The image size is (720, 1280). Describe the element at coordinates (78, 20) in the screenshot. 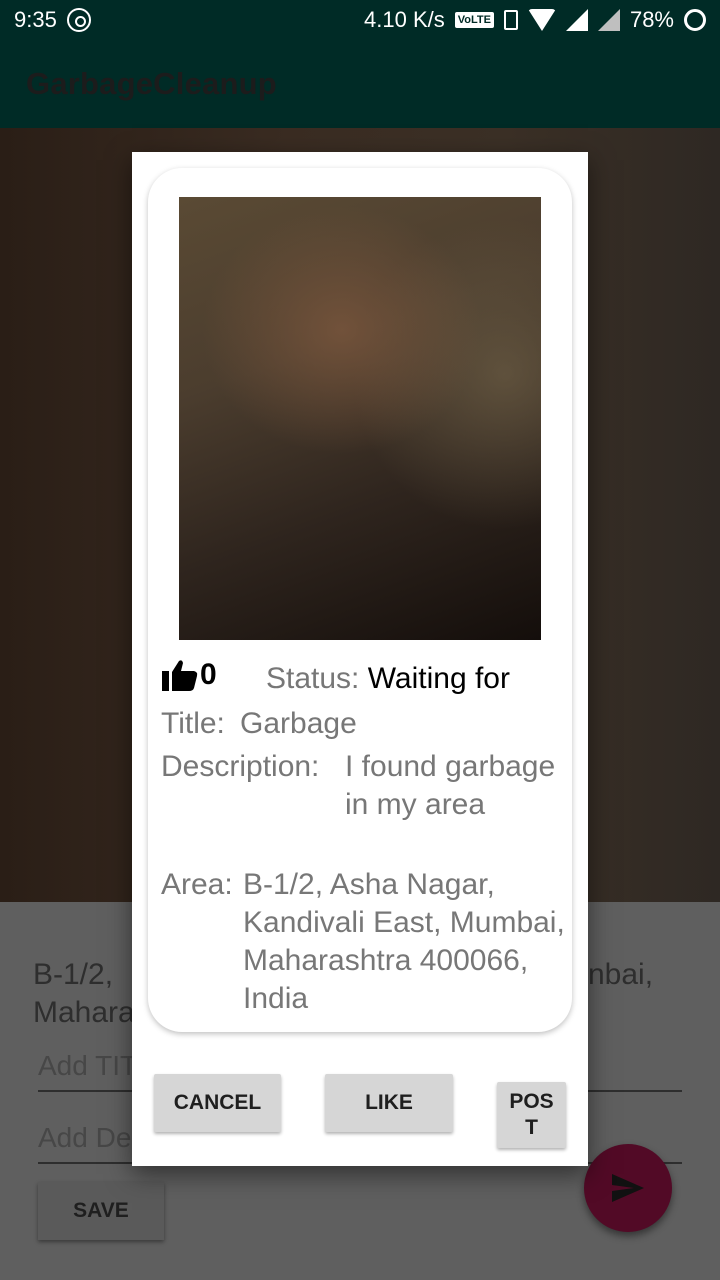

I see `whatsapp-icon` at that location.